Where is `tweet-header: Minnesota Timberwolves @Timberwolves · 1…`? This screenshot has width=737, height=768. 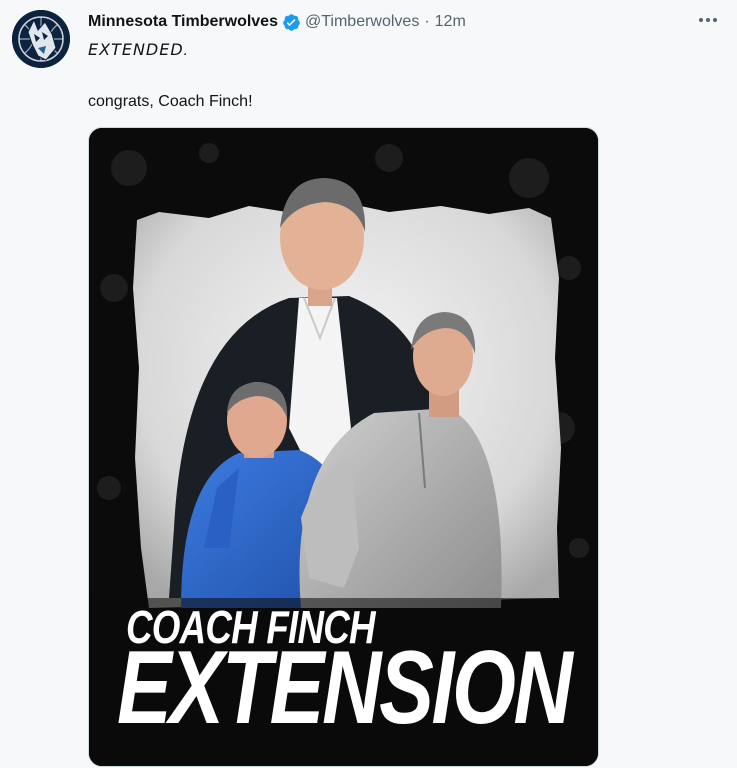
tweet-header: Minnesota Timberwolves @Timberwolves · 1… is located at coordinates (277, 22).